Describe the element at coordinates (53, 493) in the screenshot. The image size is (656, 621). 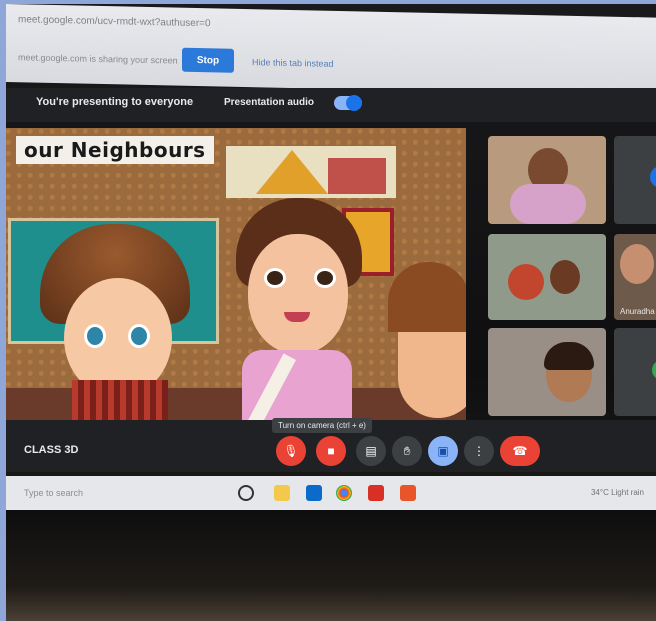
I see `taskbar-search: Type to search` at that location.